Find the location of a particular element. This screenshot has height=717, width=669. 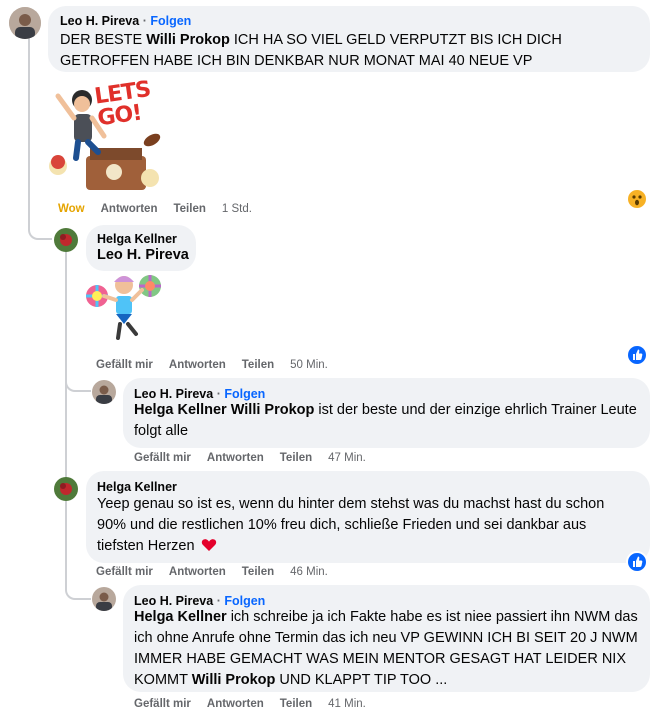

comment-actions: Gefällt mir Antworten Teilen 50 Min. is located at coordinates (220, 365).